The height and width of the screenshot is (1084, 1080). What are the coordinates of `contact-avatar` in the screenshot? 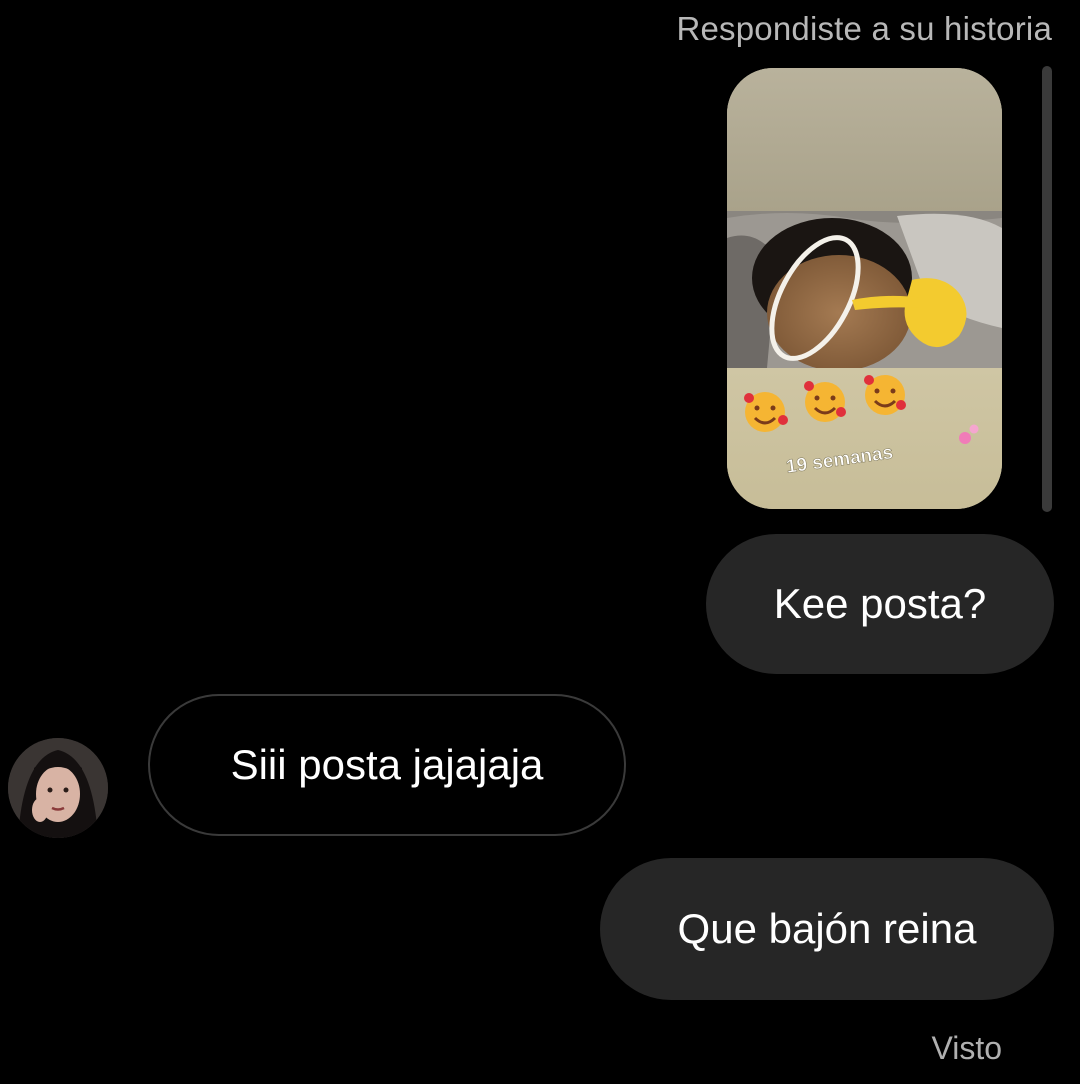 It's located at (58, 788).